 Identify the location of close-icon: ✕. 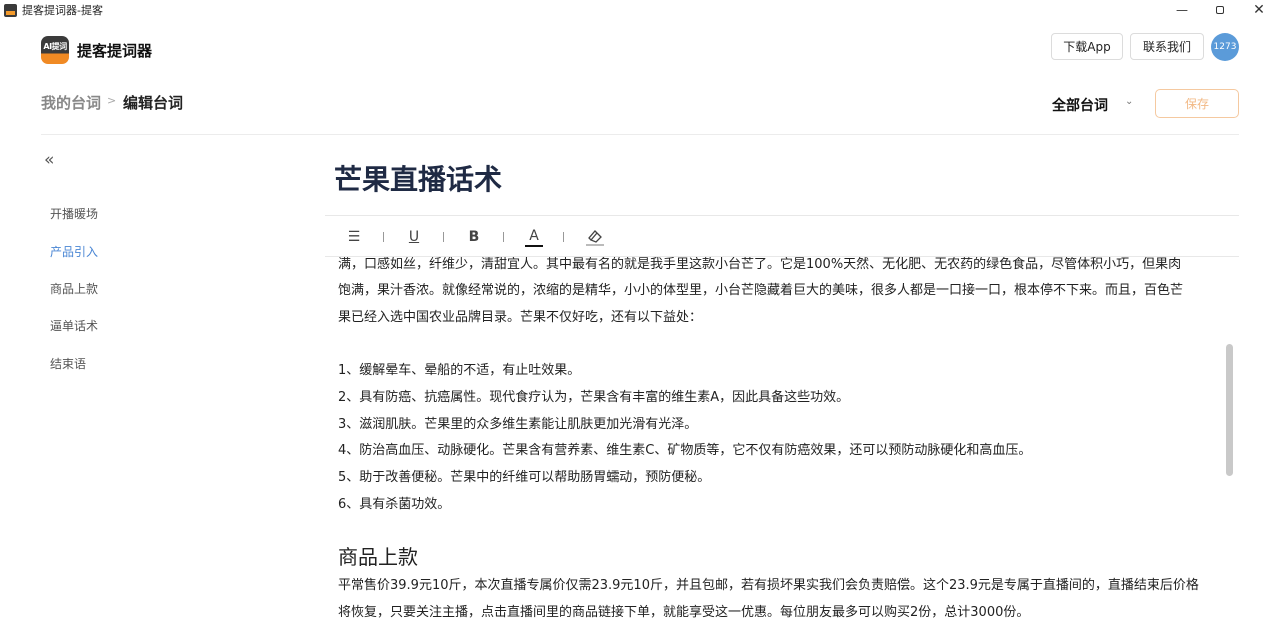
(1259, 10).